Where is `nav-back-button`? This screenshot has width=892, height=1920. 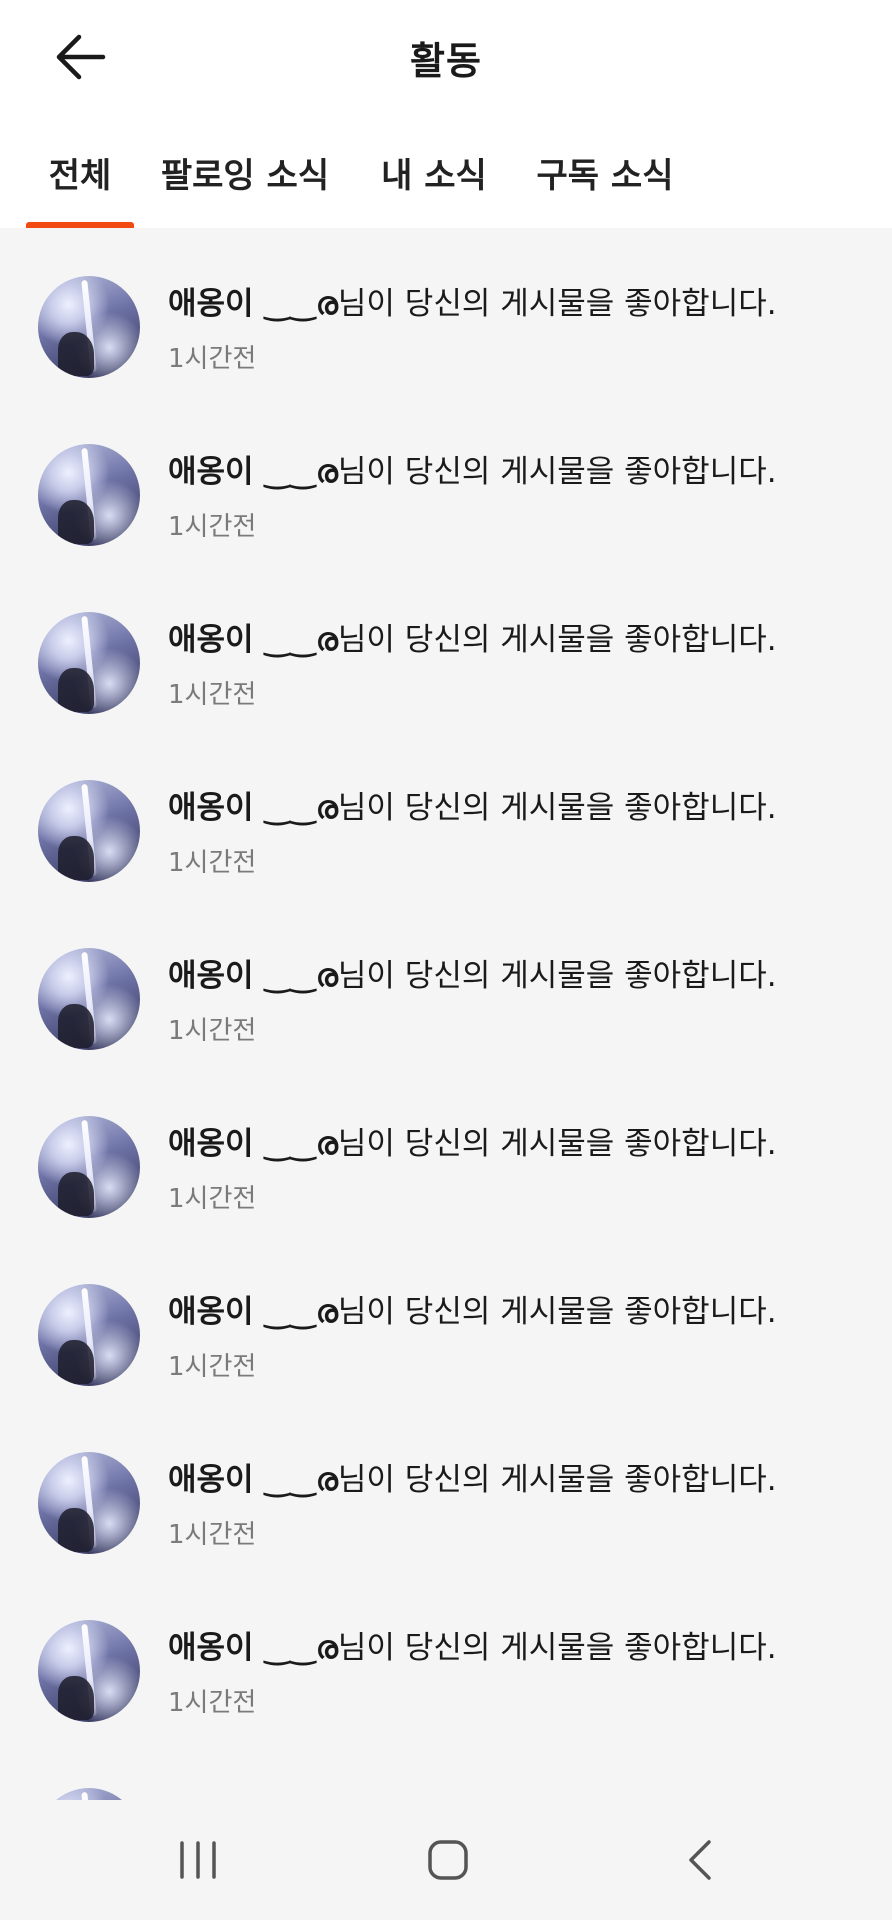
nav-back-button is located at coordinates (700, 1860).